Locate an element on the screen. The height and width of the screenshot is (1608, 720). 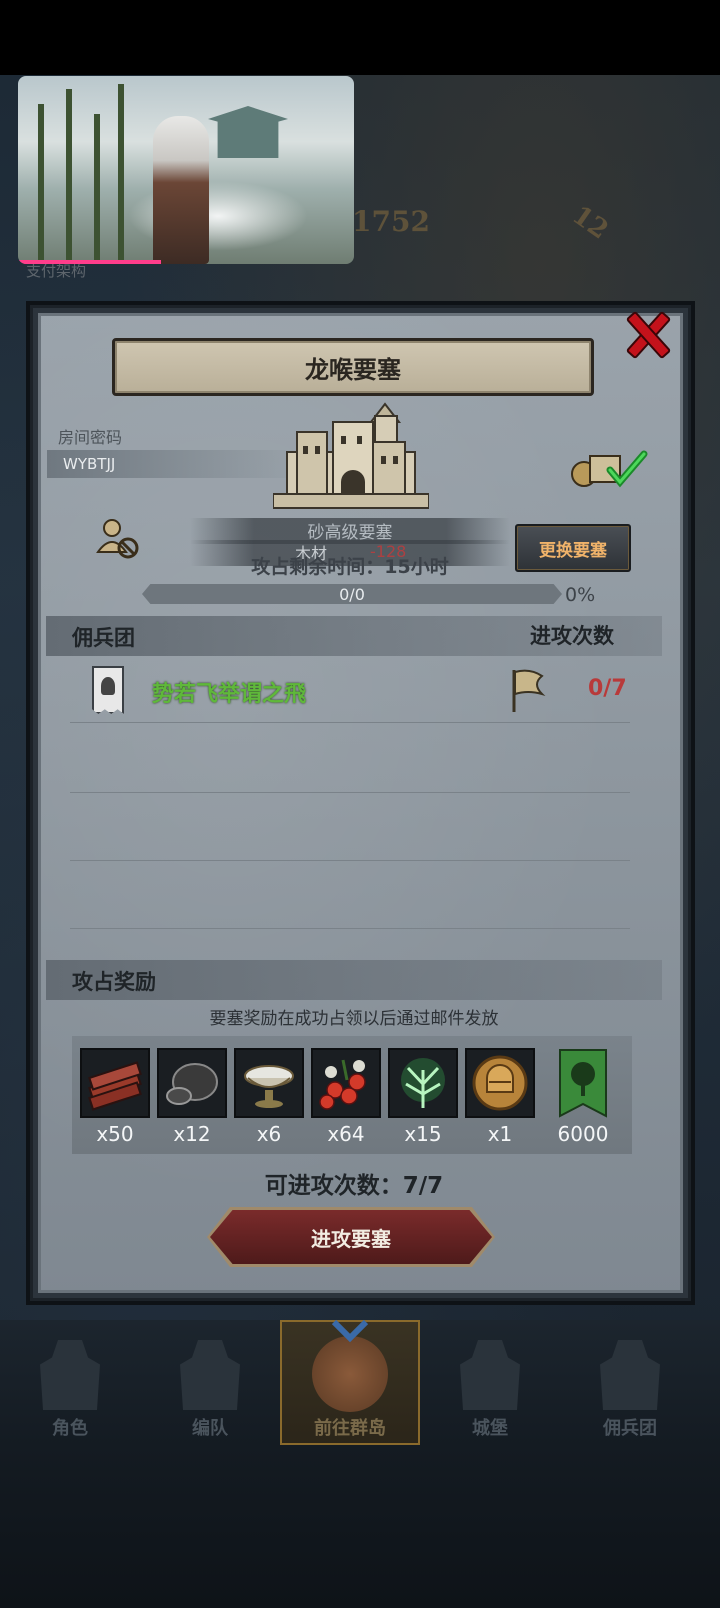
guild-name: 势若飞举谓之飛 is located at coordinates (229, 692).